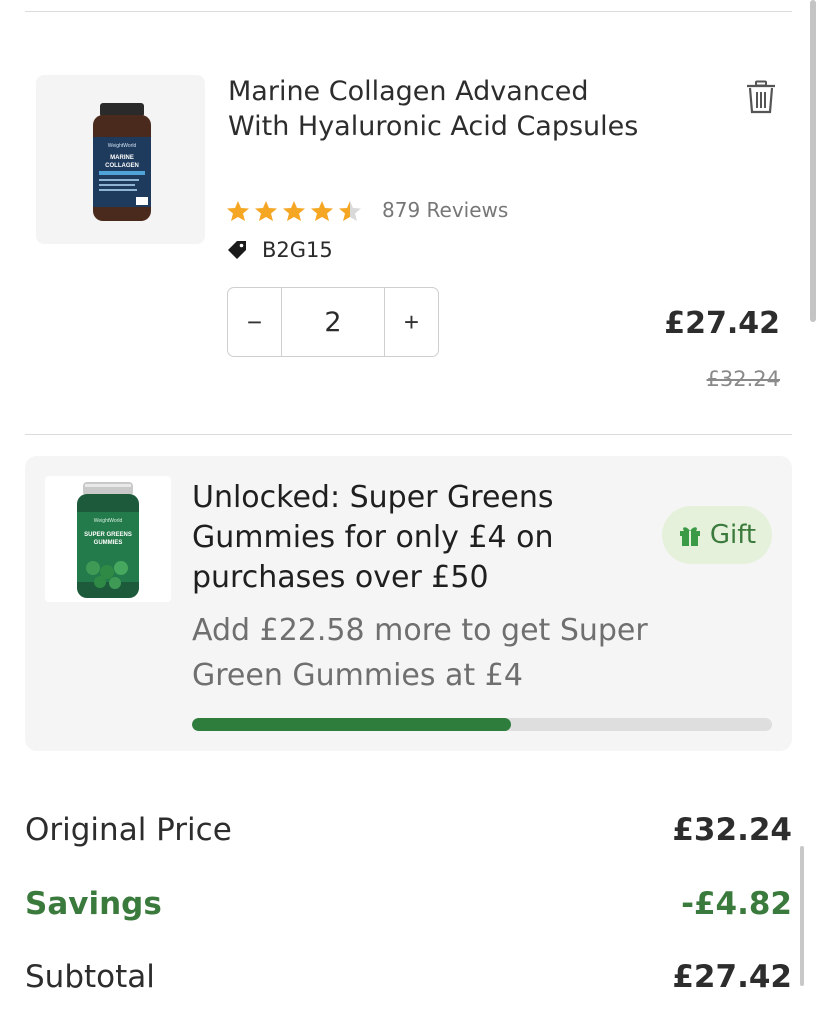 This screenshot has height=1024, width=816. I want to click on item-original-price: £32.24, so click(743, 379).